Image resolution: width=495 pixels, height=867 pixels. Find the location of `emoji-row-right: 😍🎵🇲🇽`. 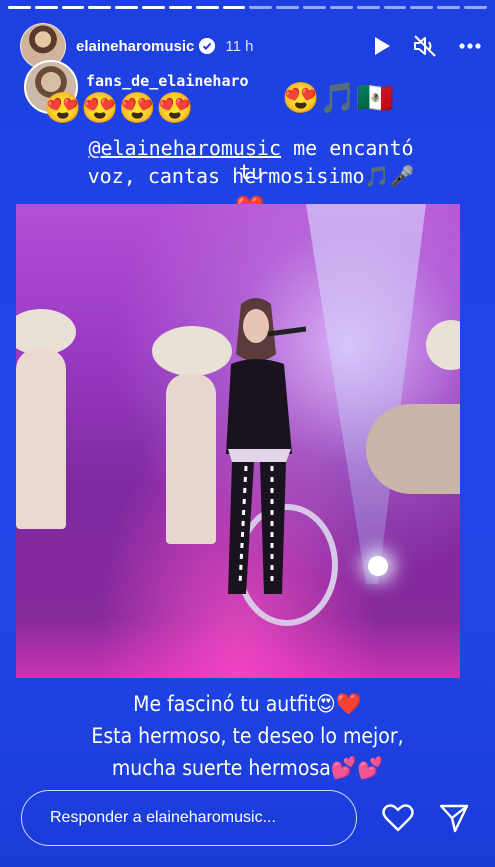

emoji-row-right: 😍🎵🇲🇽 is located at coordinates (338, 98).